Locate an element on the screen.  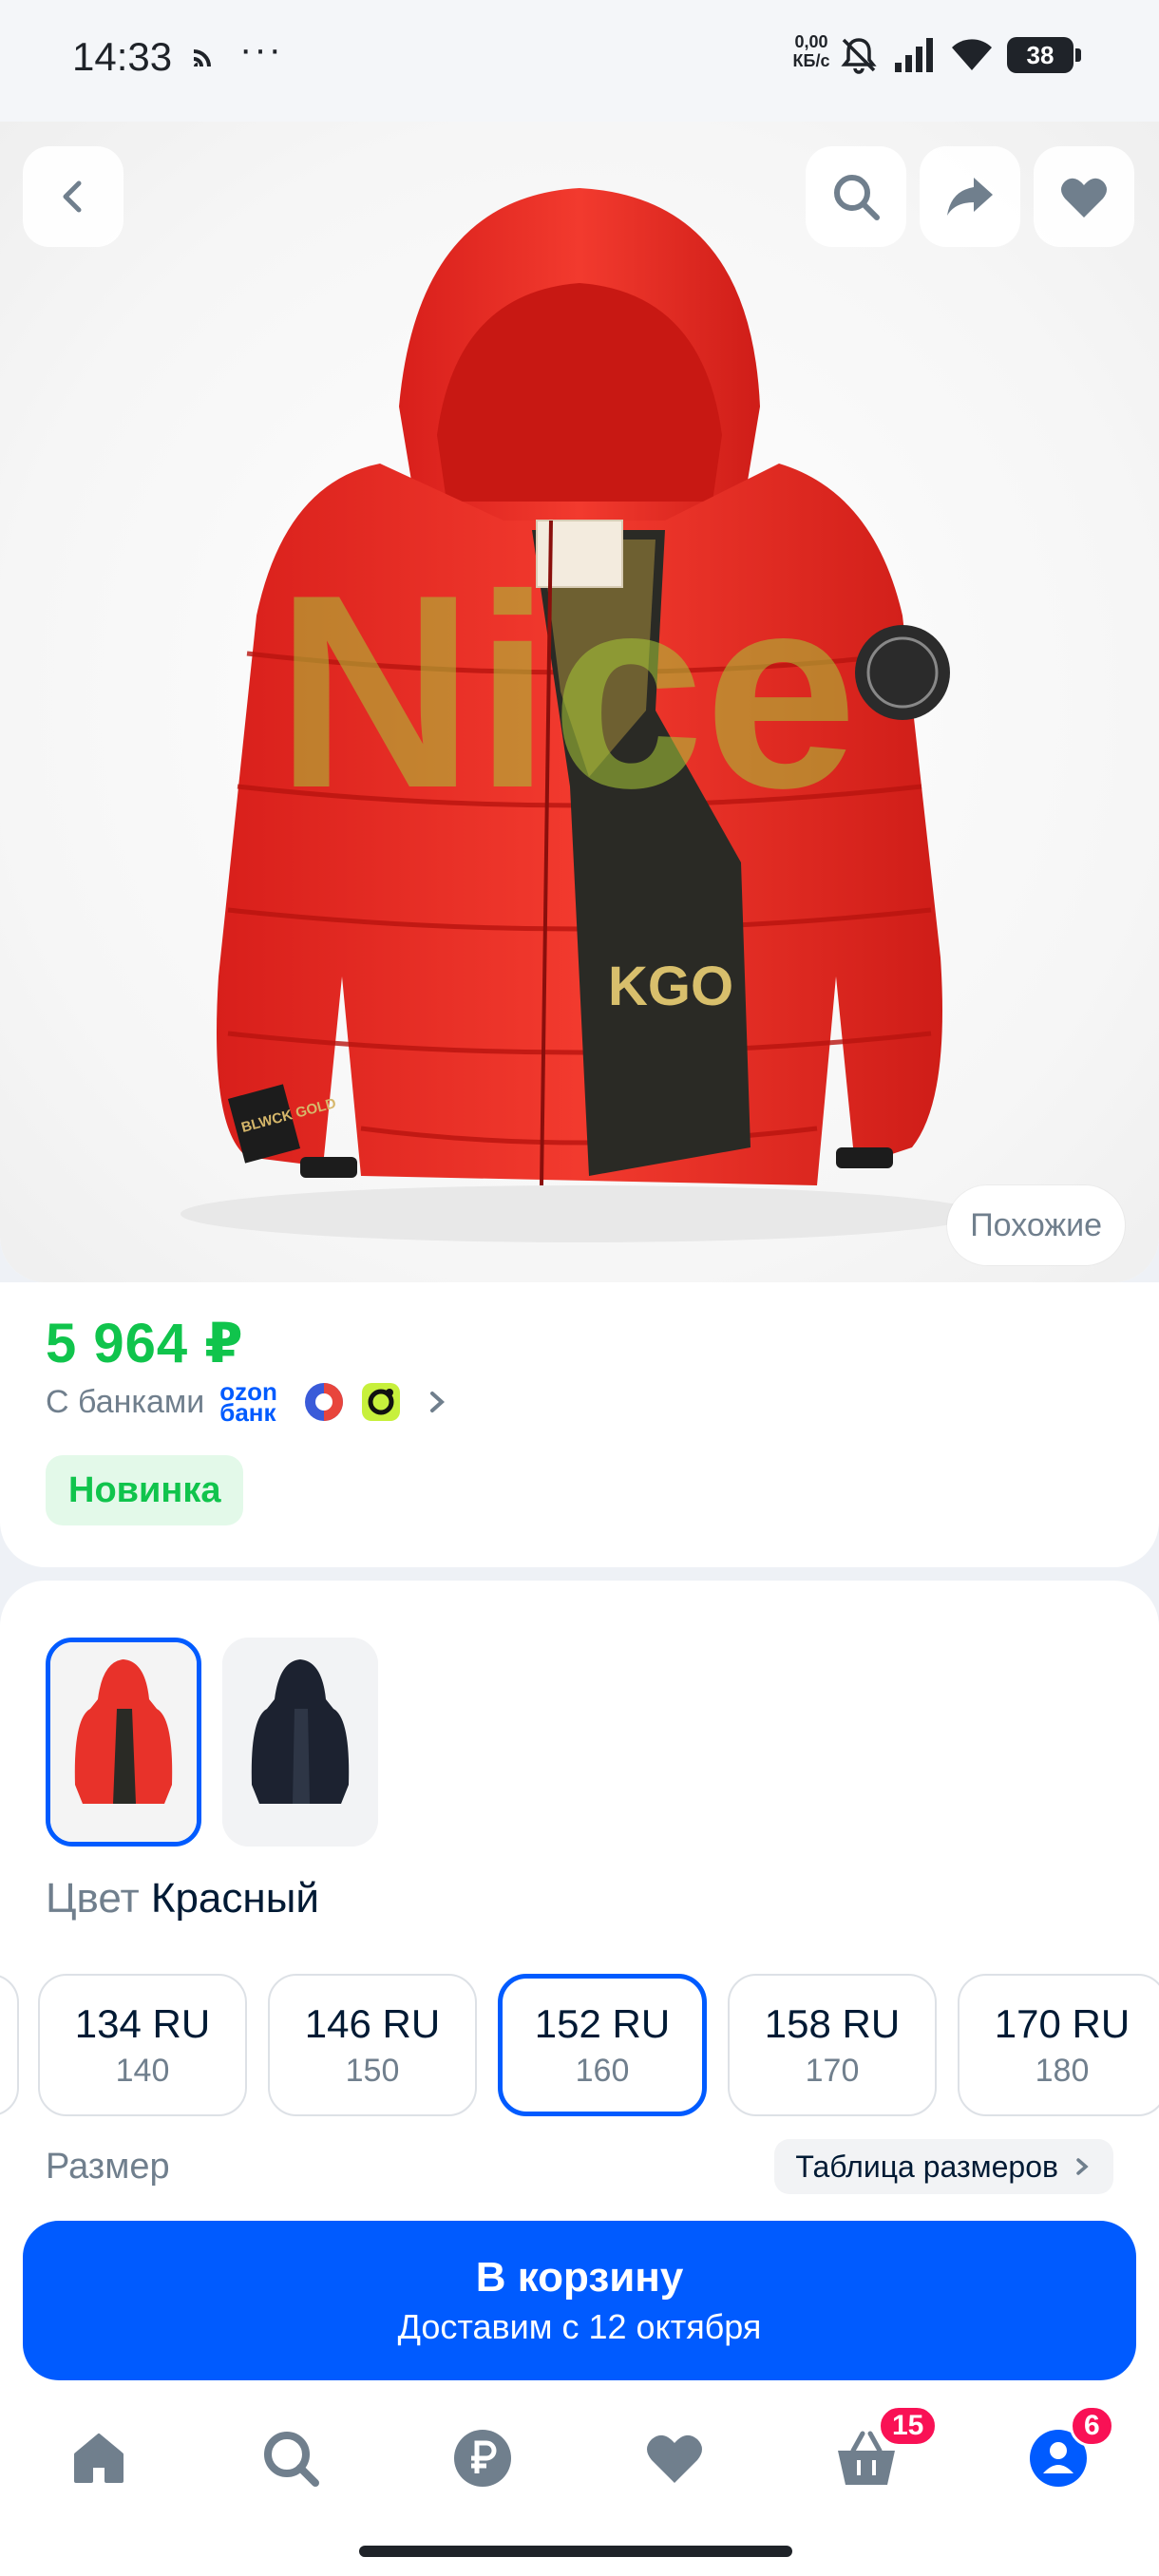
size-main: 158 RU is located at coordinates (832, 2023).